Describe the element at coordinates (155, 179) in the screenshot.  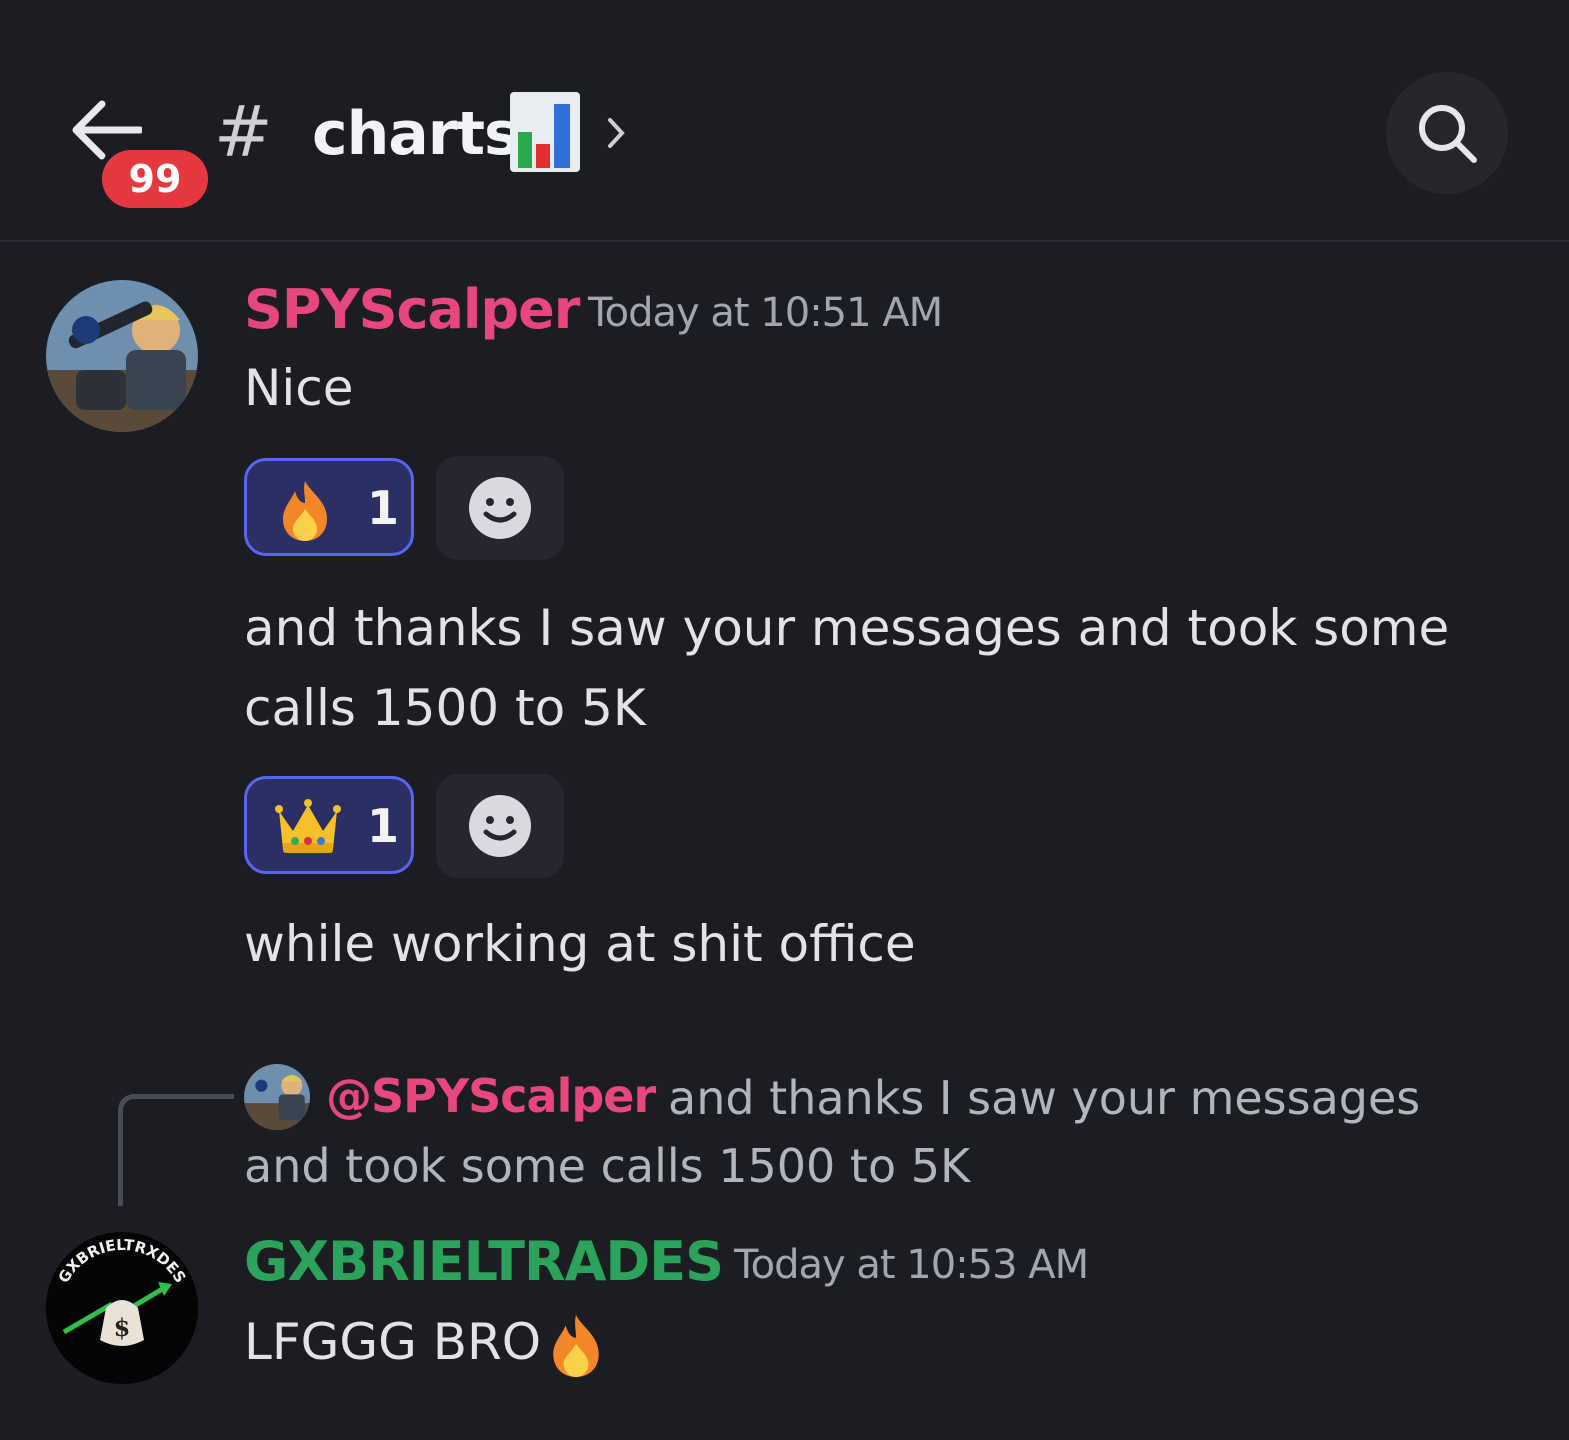
I see `unread-badge: 99` at that location.